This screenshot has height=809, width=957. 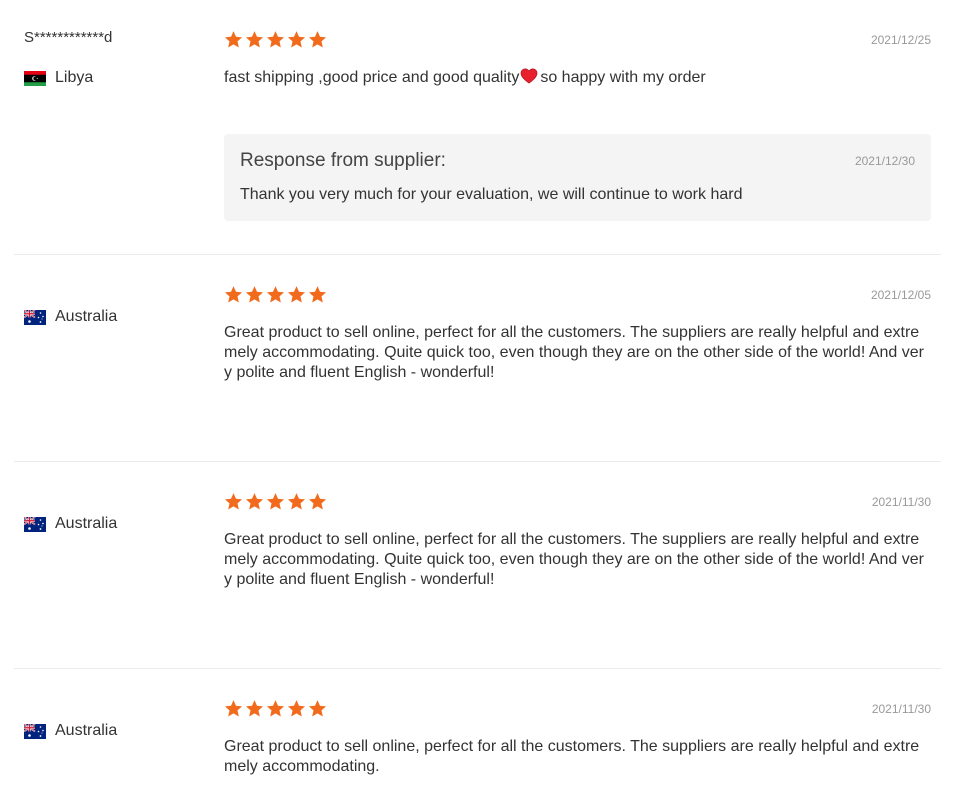 What do you see at coordinates (302, 766) in the screenshot?
I see `review-text-line: mely accommodating.` at bounding box center [302, 766].